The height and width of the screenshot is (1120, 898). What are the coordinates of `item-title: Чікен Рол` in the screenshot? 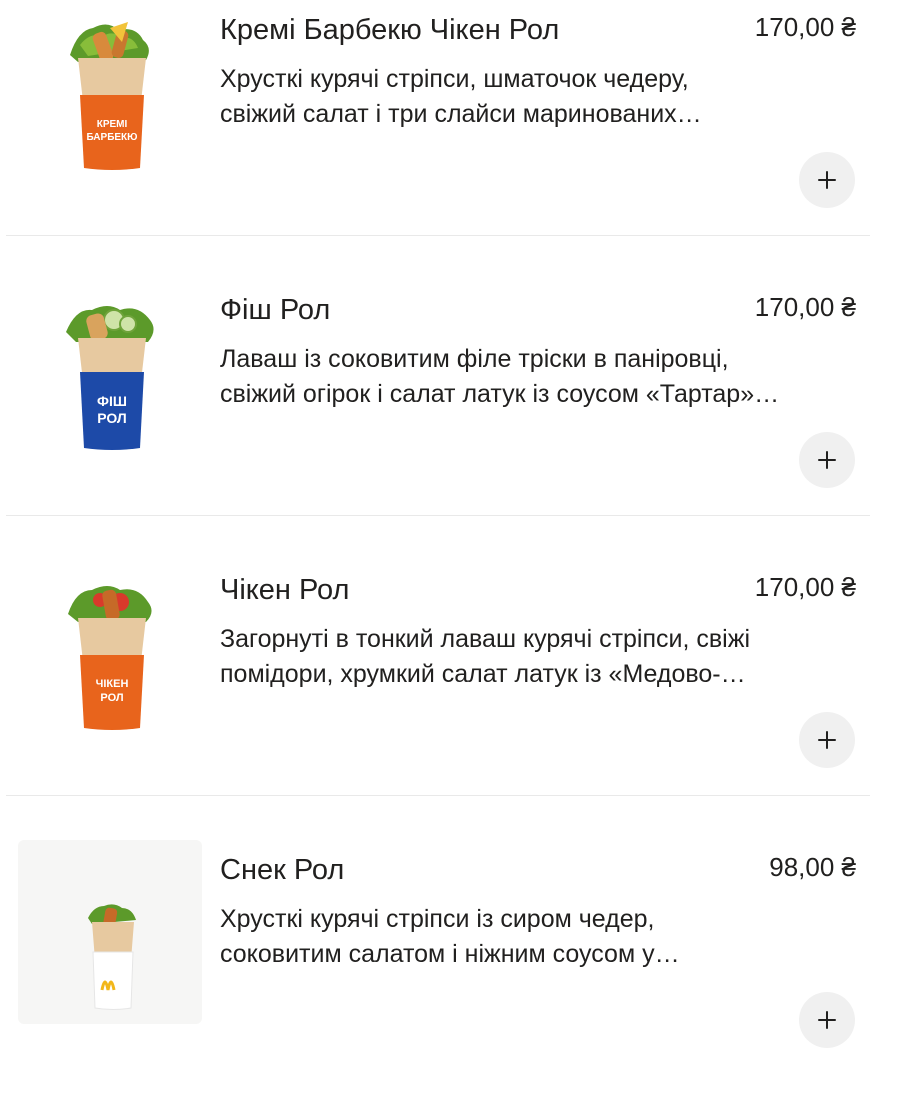 It's located at (284, 590).